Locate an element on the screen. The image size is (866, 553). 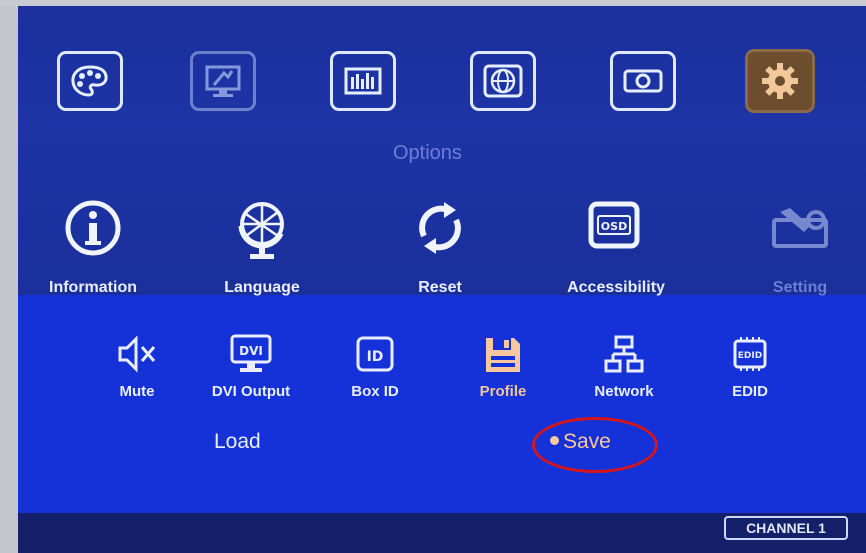
sub-item-box-id: ID Box ID is located at coordinates (375, 367).